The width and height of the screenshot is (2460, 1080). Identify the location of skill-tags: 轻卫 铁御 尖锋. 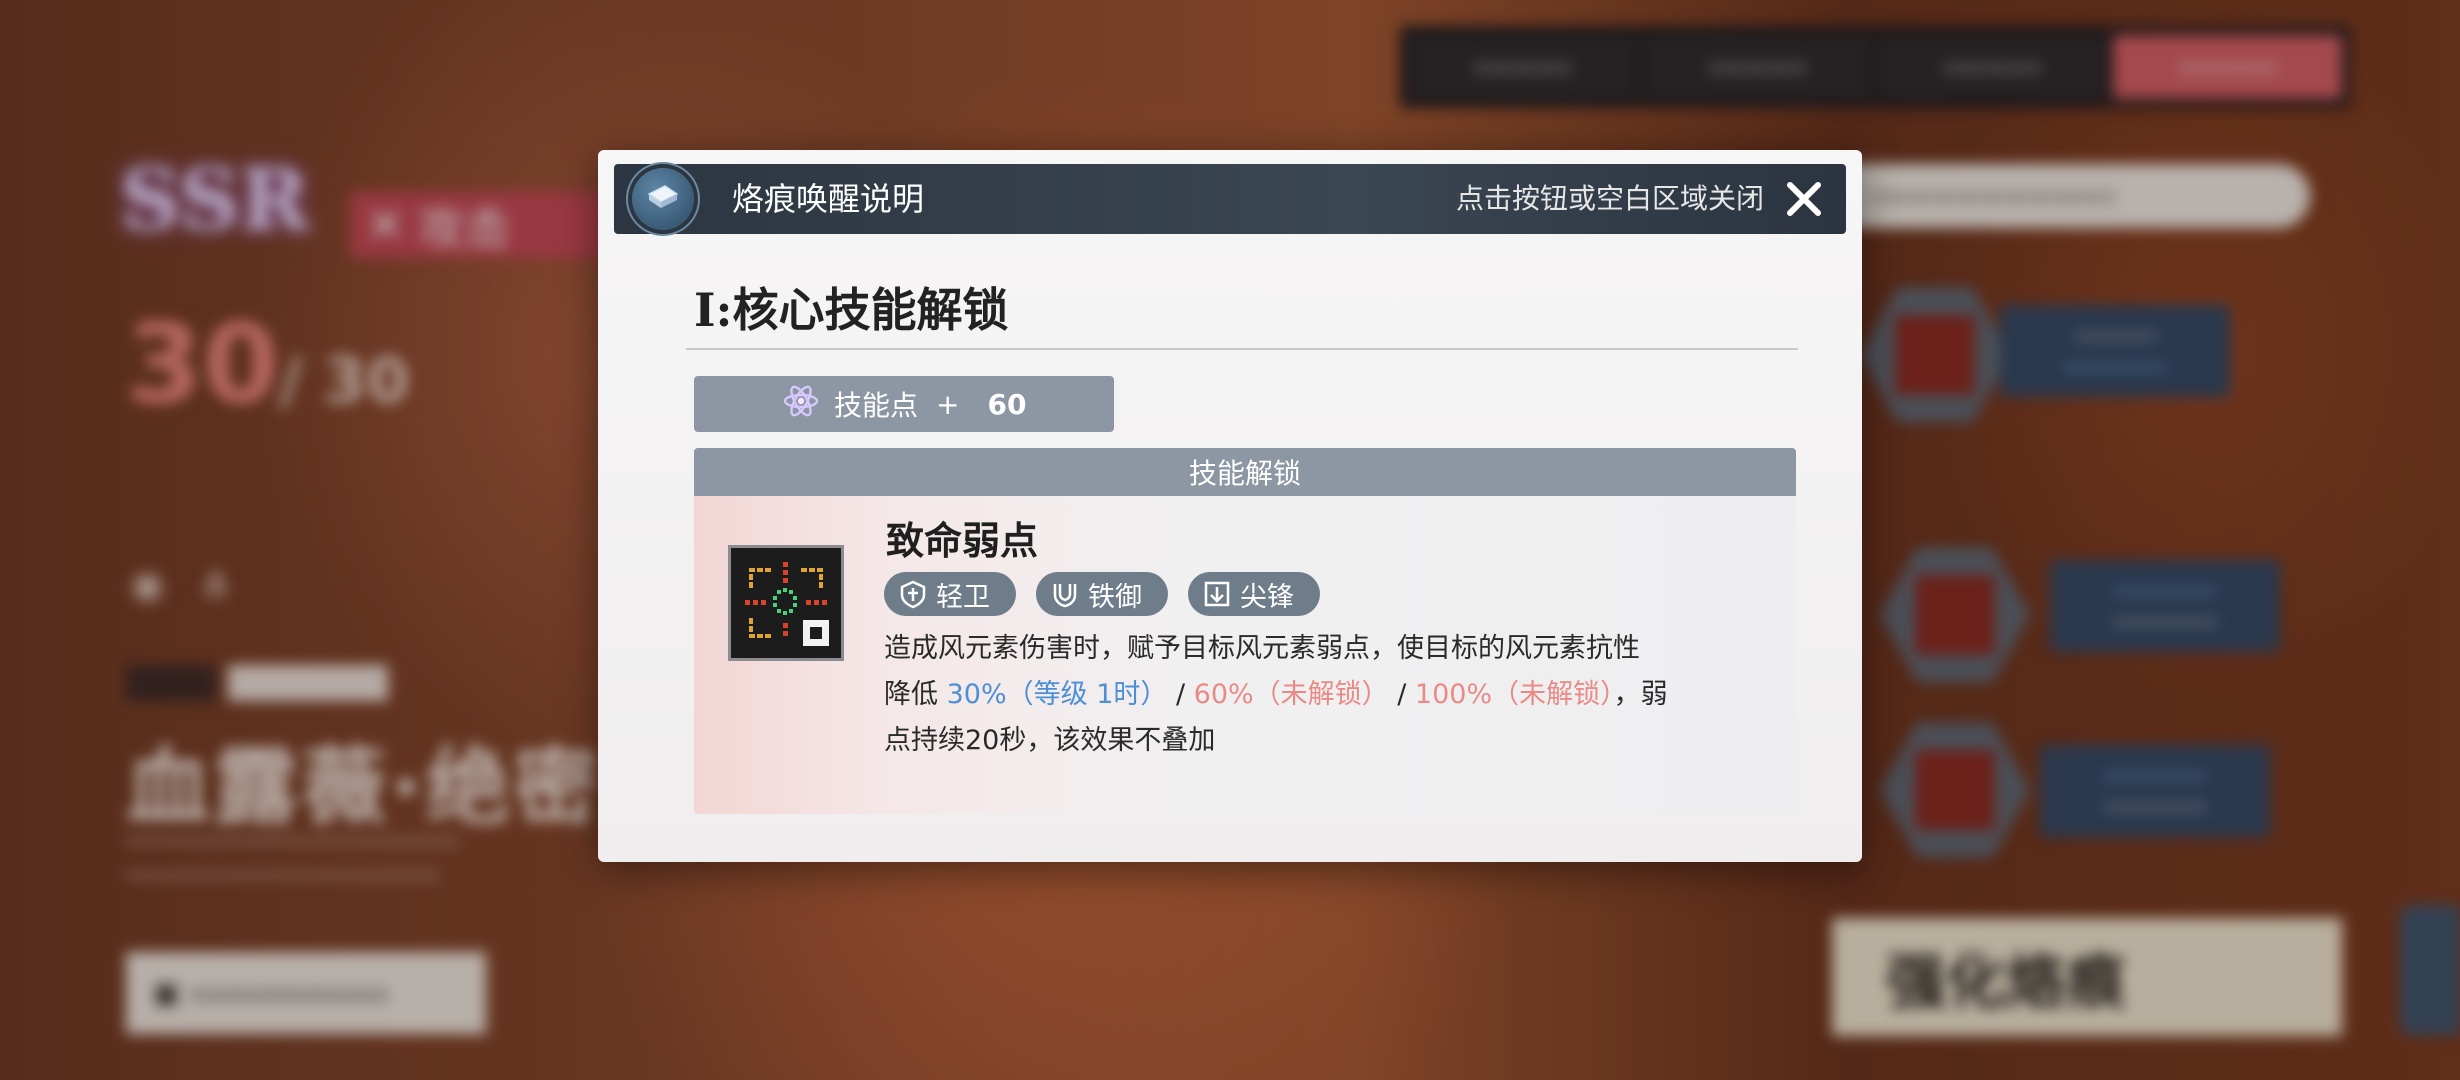
(1102, 594).